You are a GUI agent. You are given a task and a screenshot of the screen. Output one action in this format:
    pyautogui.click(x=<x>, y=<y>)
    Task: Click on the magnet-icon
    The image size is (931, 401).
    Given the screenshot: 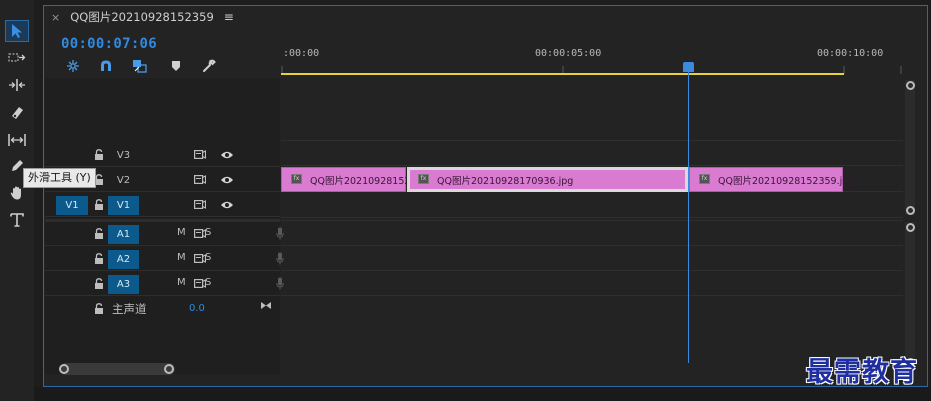 What is the action you would take?
    pyautogui.click(x=106, y=65)
    